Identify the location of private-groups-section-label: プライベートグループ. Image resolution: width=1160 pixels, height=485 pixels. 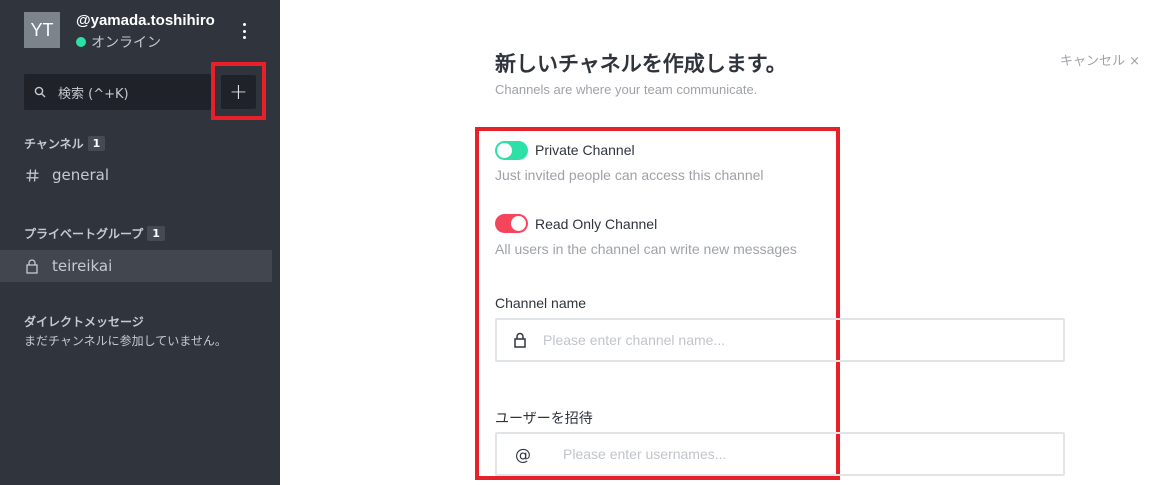
(84, 234).